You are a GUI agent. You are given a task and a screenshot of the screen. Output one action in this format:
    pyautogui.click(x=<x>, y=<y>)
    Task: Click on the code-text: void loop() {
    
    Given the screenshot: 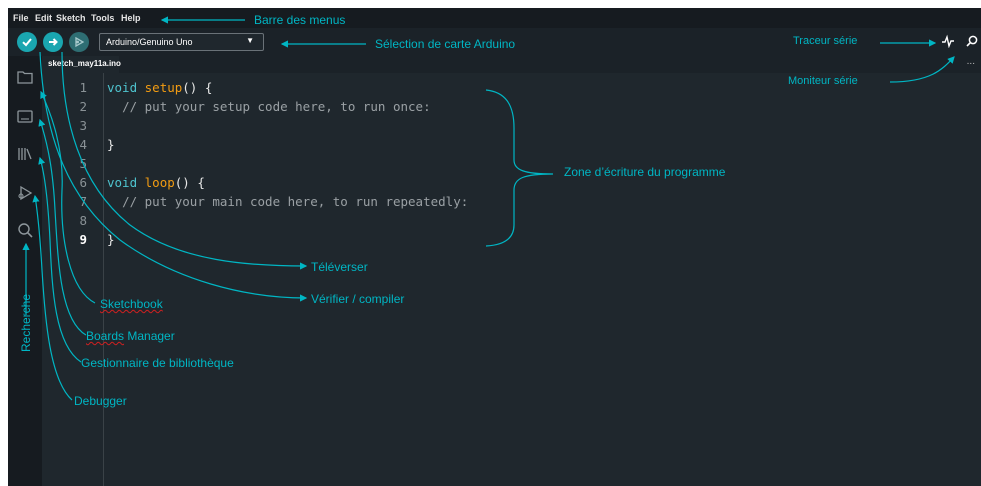 What is the action you would take?
    pyautogui.click(x=156, y=182)
    